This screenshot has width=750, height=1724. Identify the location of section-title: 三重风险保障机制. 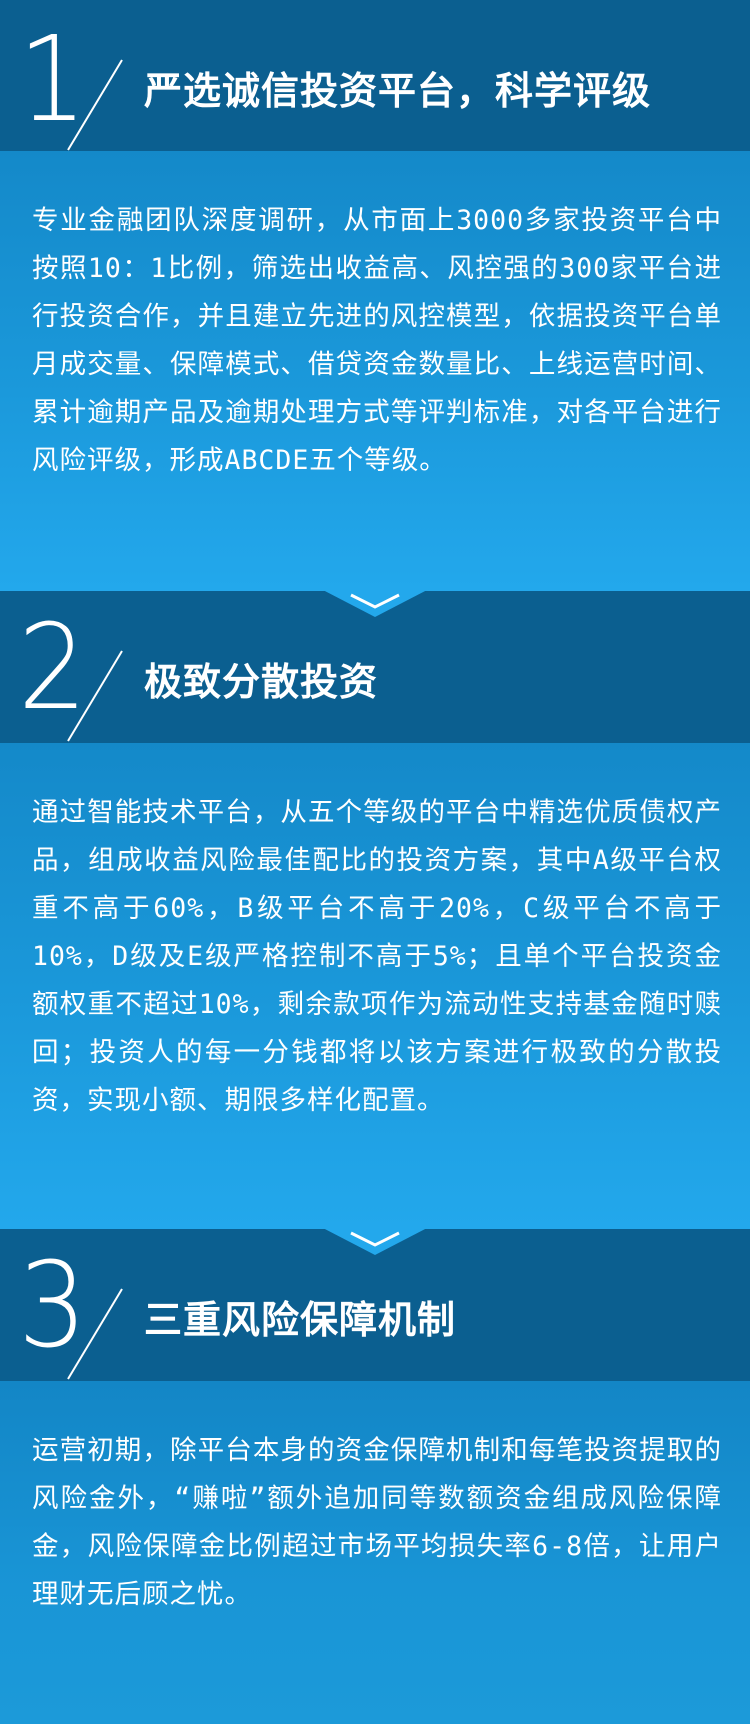
(300, 1320).